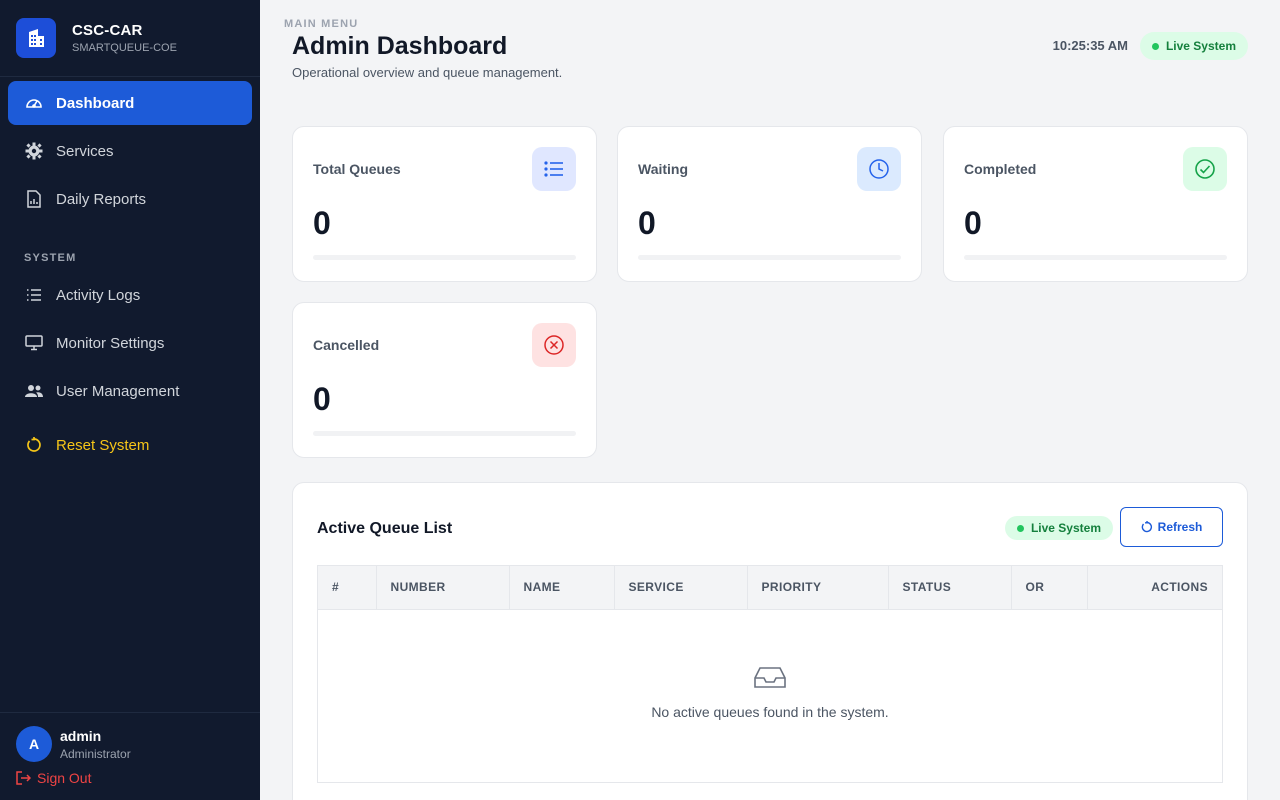 The width and height of the screenshot is (1280, 800). What do you see at coordinates (1205, 169) in the screenshot?
I see `check-circle-icon` at bounding box center [1205, 169].